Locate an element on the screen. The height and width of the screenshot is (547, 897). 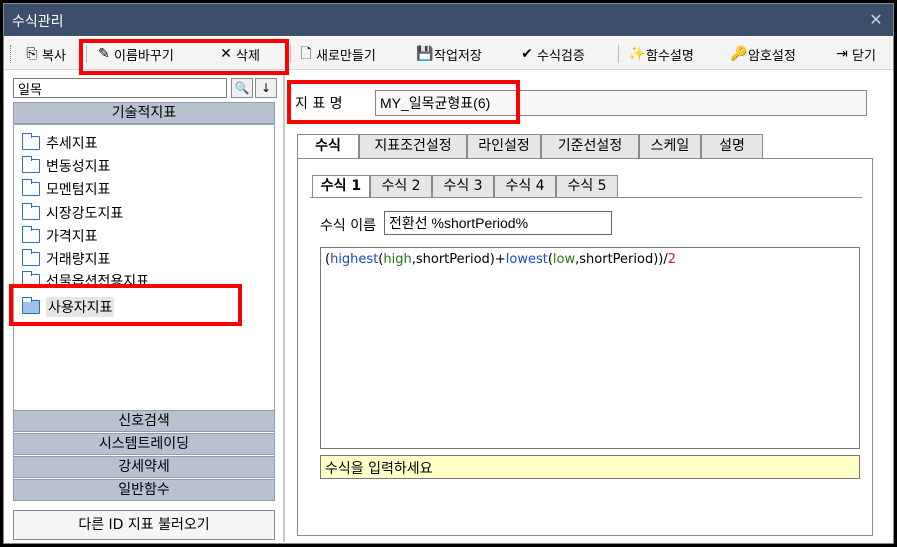
tab-scale: 스케일 is located at coordinates (670, 146).